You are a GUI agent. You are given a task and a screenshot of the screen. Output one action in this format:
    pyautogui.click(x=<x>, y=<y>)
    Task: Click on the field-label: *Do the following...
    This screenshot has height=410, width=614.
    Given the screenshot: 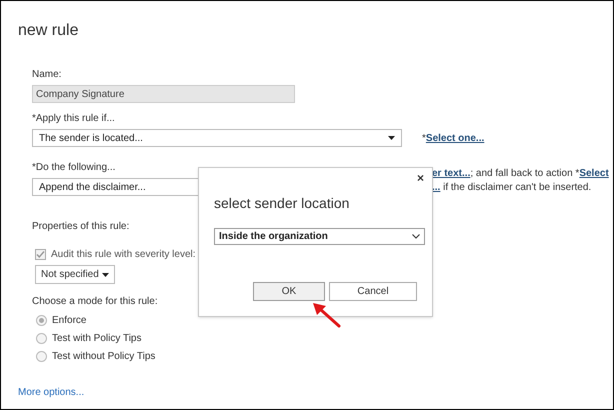 What is the action you would take?
    pyautogui.click(x=74, y=168)
    